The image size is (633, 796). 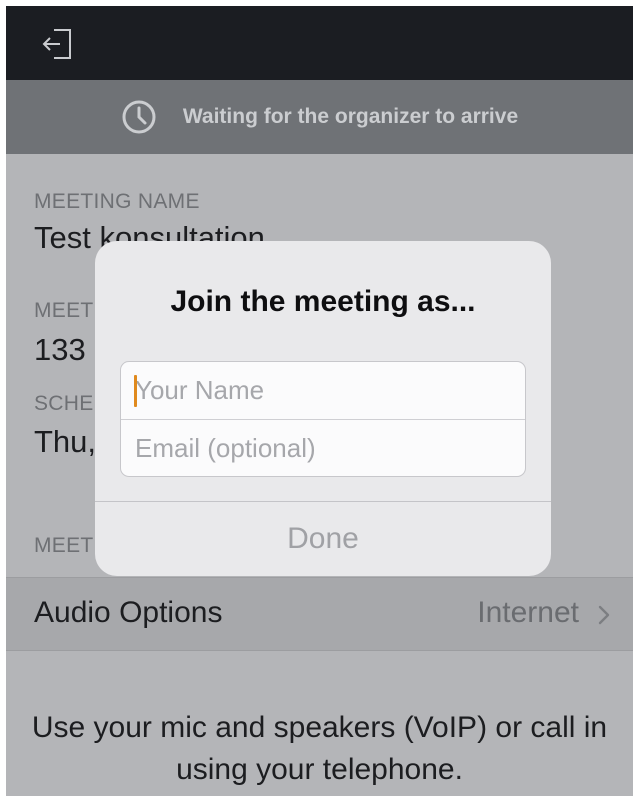 What do you see at coordinates (65, 441) in the screenshot?
I see `scheduled-value: Thu,` at bounding box center [65, 441].